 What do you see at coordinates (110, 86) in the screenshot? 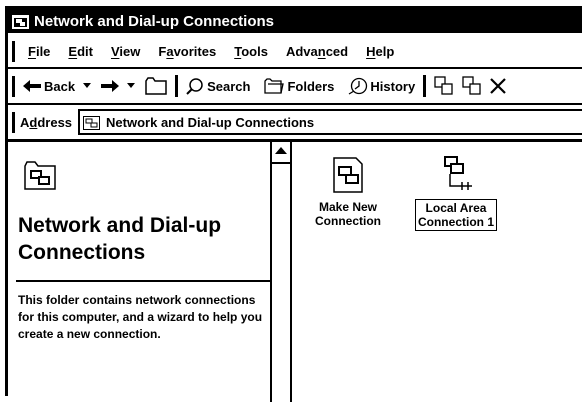
I see `forward-arrow-icon` at bounding box center [110, 86].